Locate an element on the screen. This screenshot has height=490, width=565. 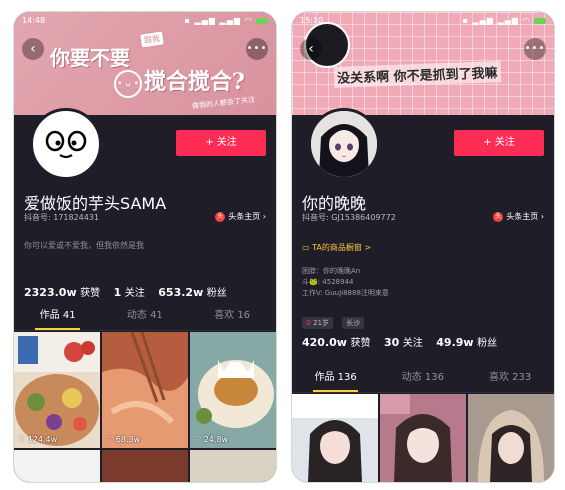
user-id: 抖音号: 171824431 is located at coordinates (62, 217).